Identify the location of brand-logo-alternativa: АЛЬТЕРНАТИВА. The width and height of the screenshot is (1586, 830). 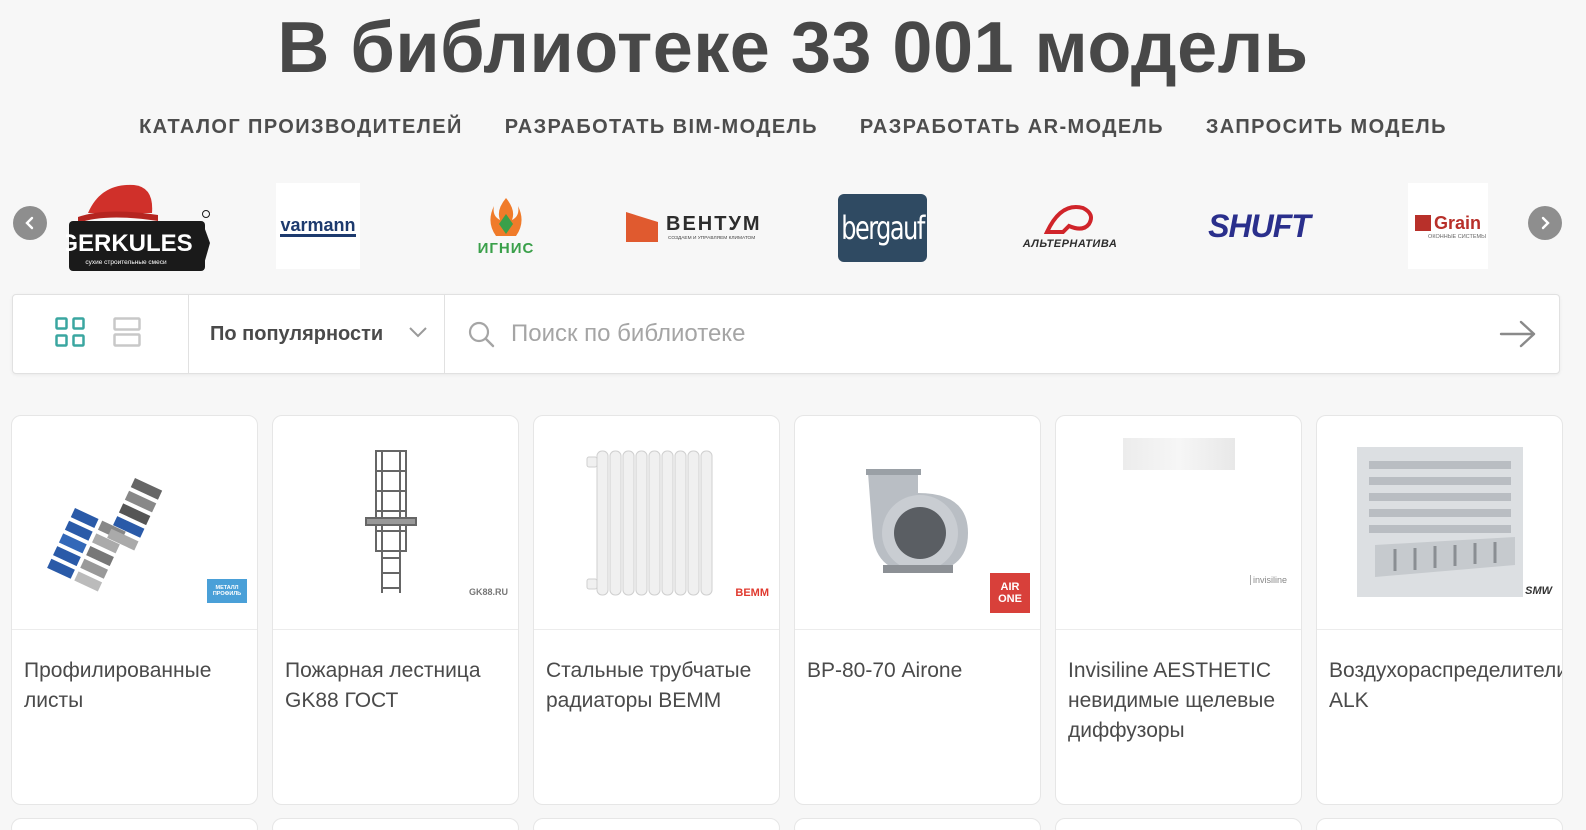
(1070, 226).